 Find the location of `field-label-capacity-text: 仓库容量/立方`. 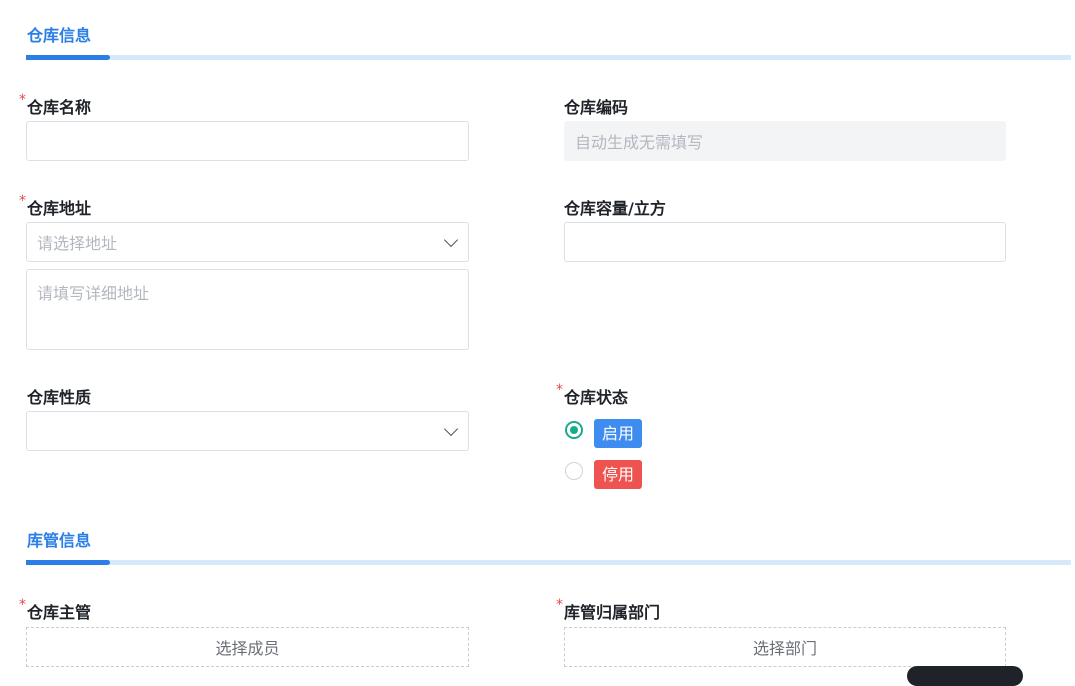

field-label-capacity-text: 仓库容量/立方 is located at coordinates (615, 208).